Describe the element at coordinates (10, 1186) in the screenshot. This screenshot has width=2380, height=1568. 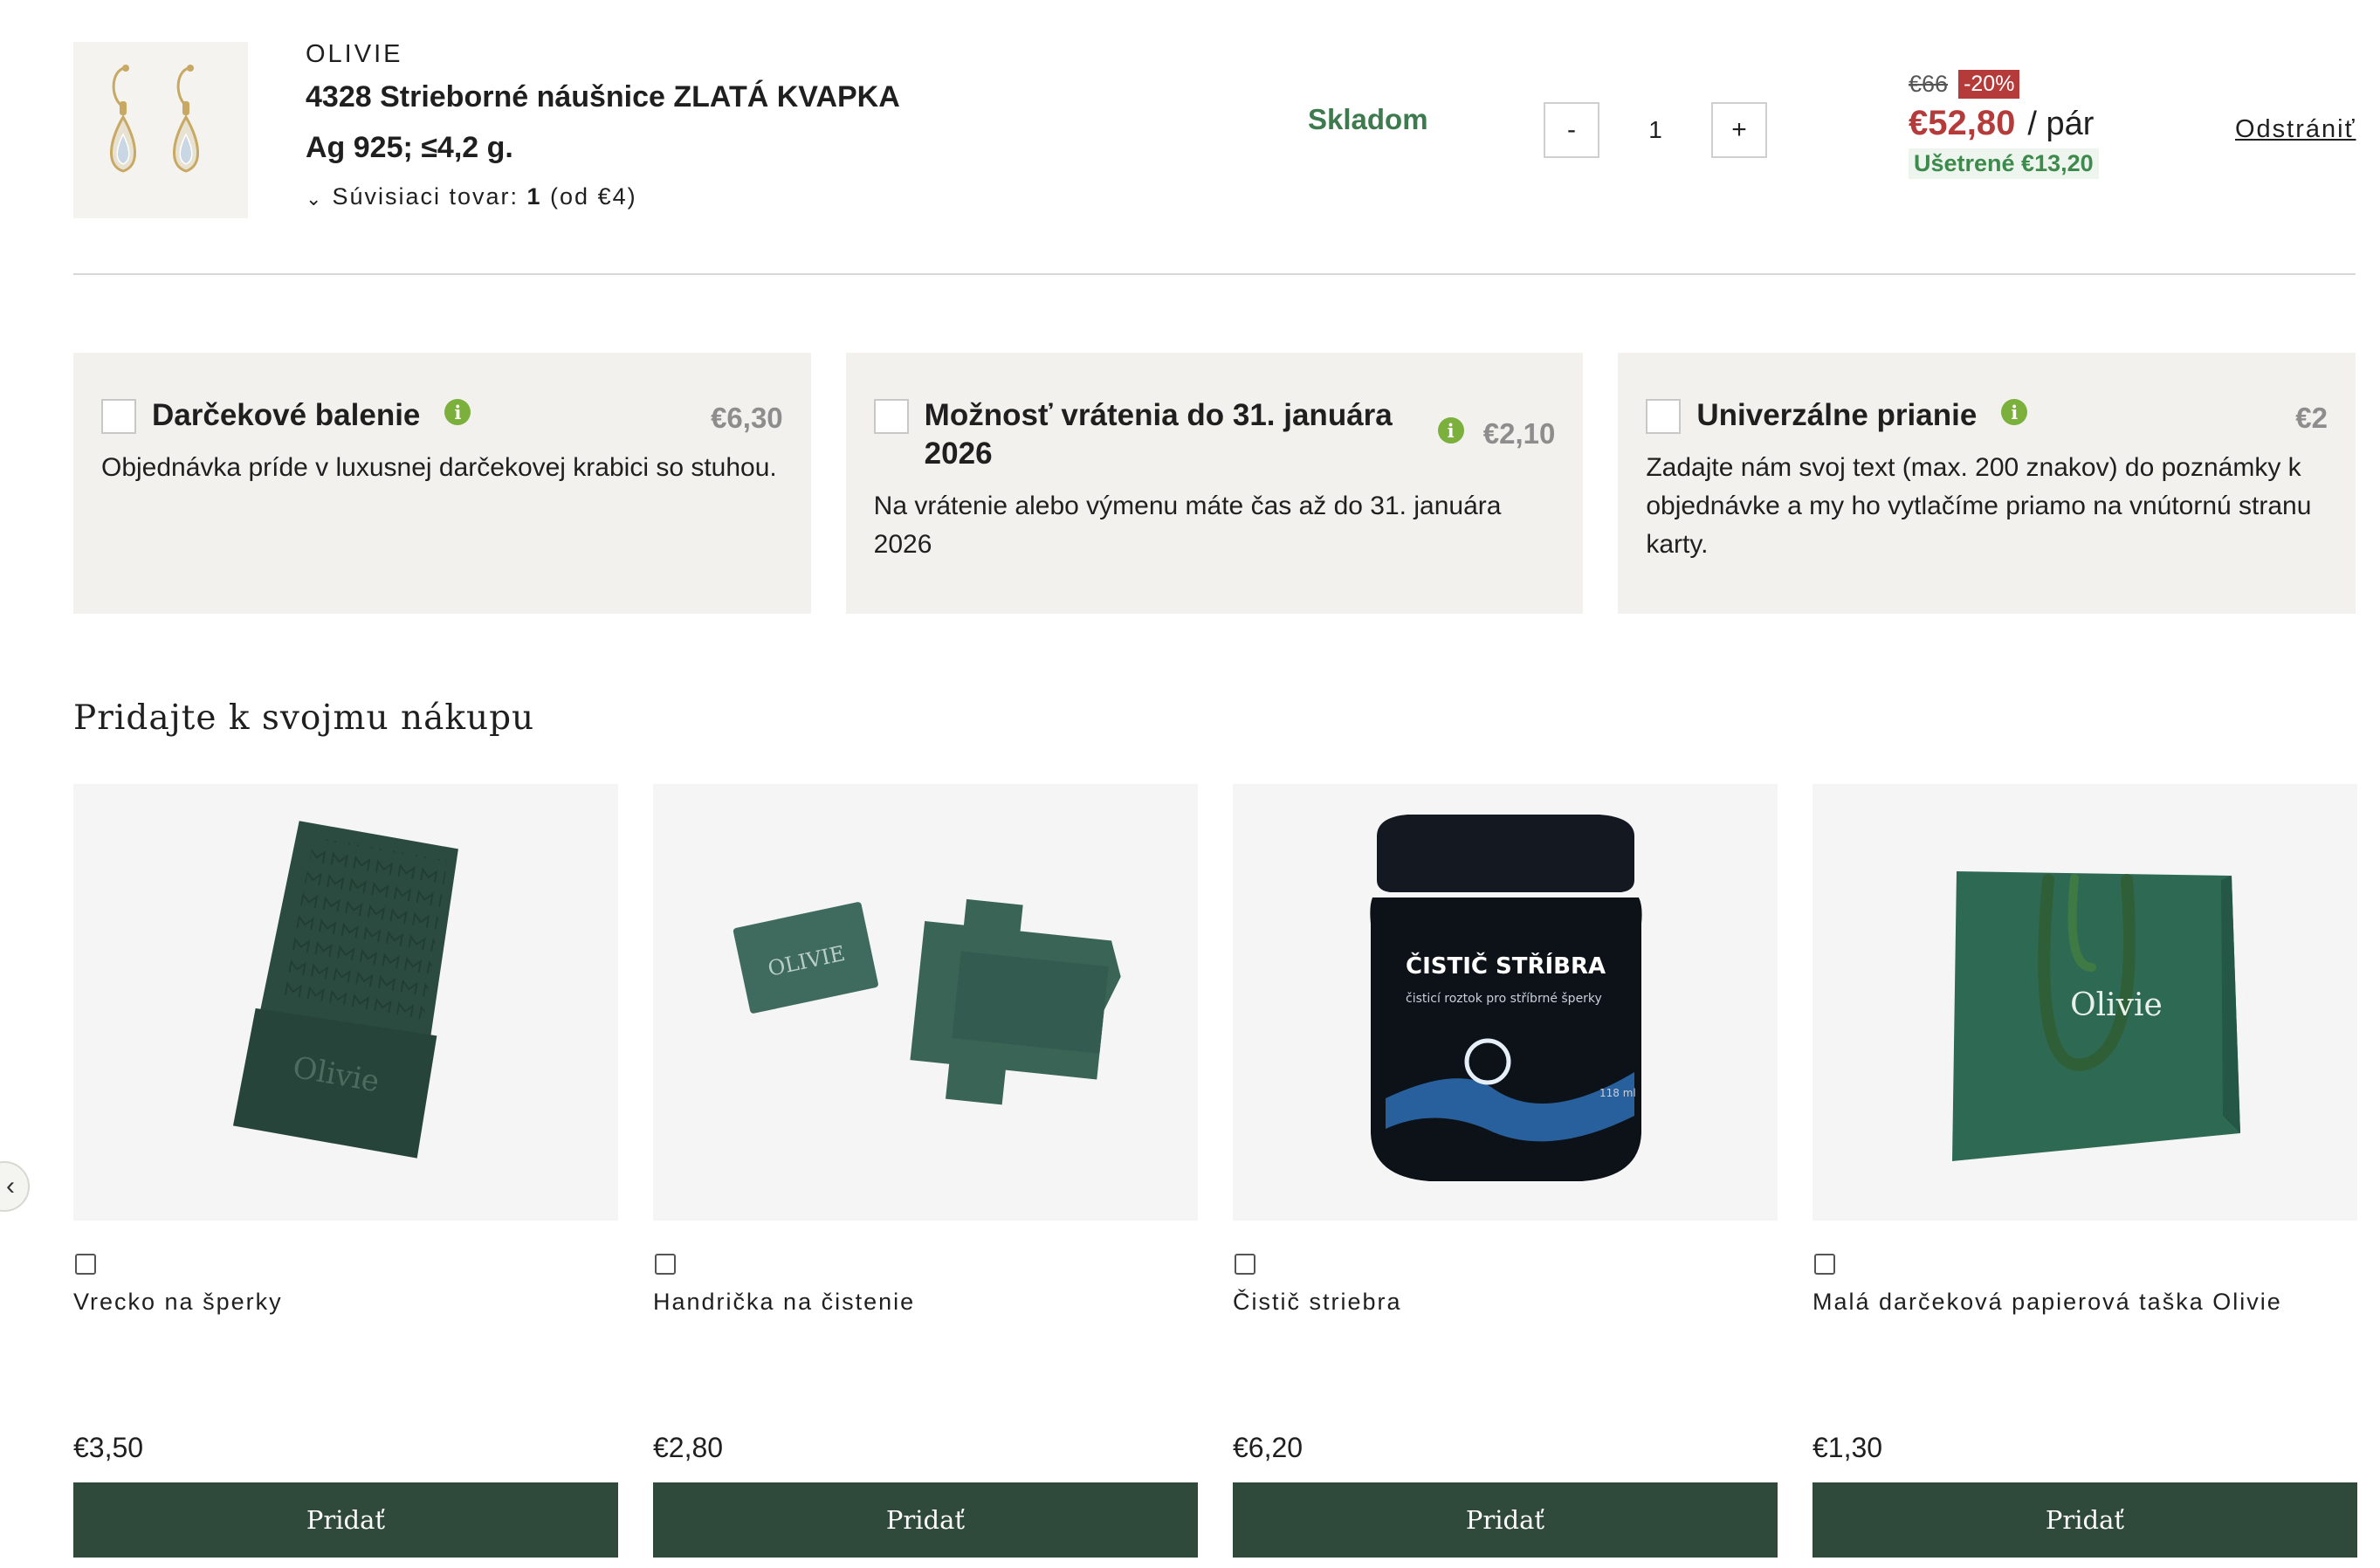
I see `chevron-left-icon: ‹` at that location.